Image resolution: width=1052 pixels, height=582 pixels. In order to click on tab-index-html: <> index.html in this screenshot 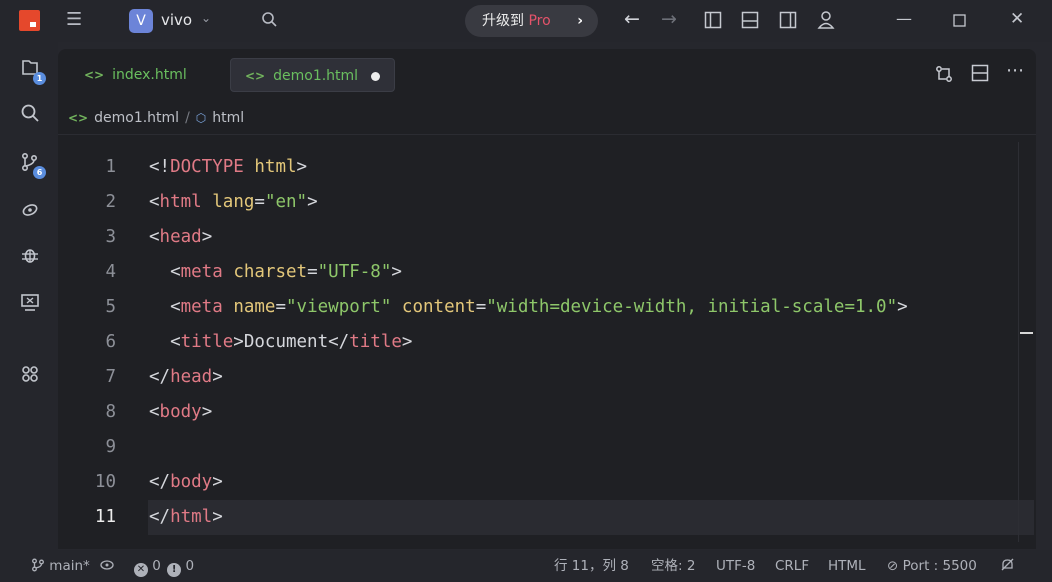, I will do `click(145, 75)`.